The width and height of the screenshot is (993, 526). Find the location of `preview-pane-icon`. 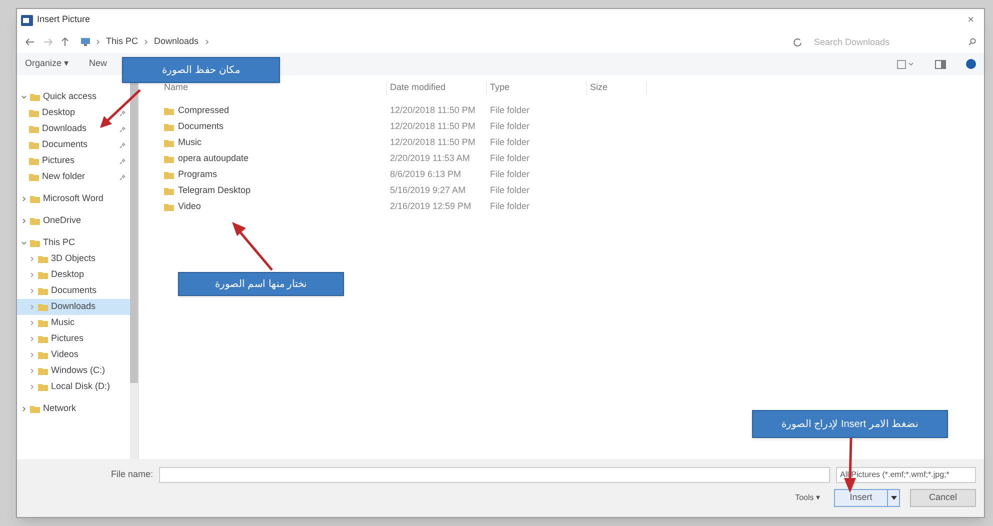

preview-pane-icon is located at coordinates (940, 64).